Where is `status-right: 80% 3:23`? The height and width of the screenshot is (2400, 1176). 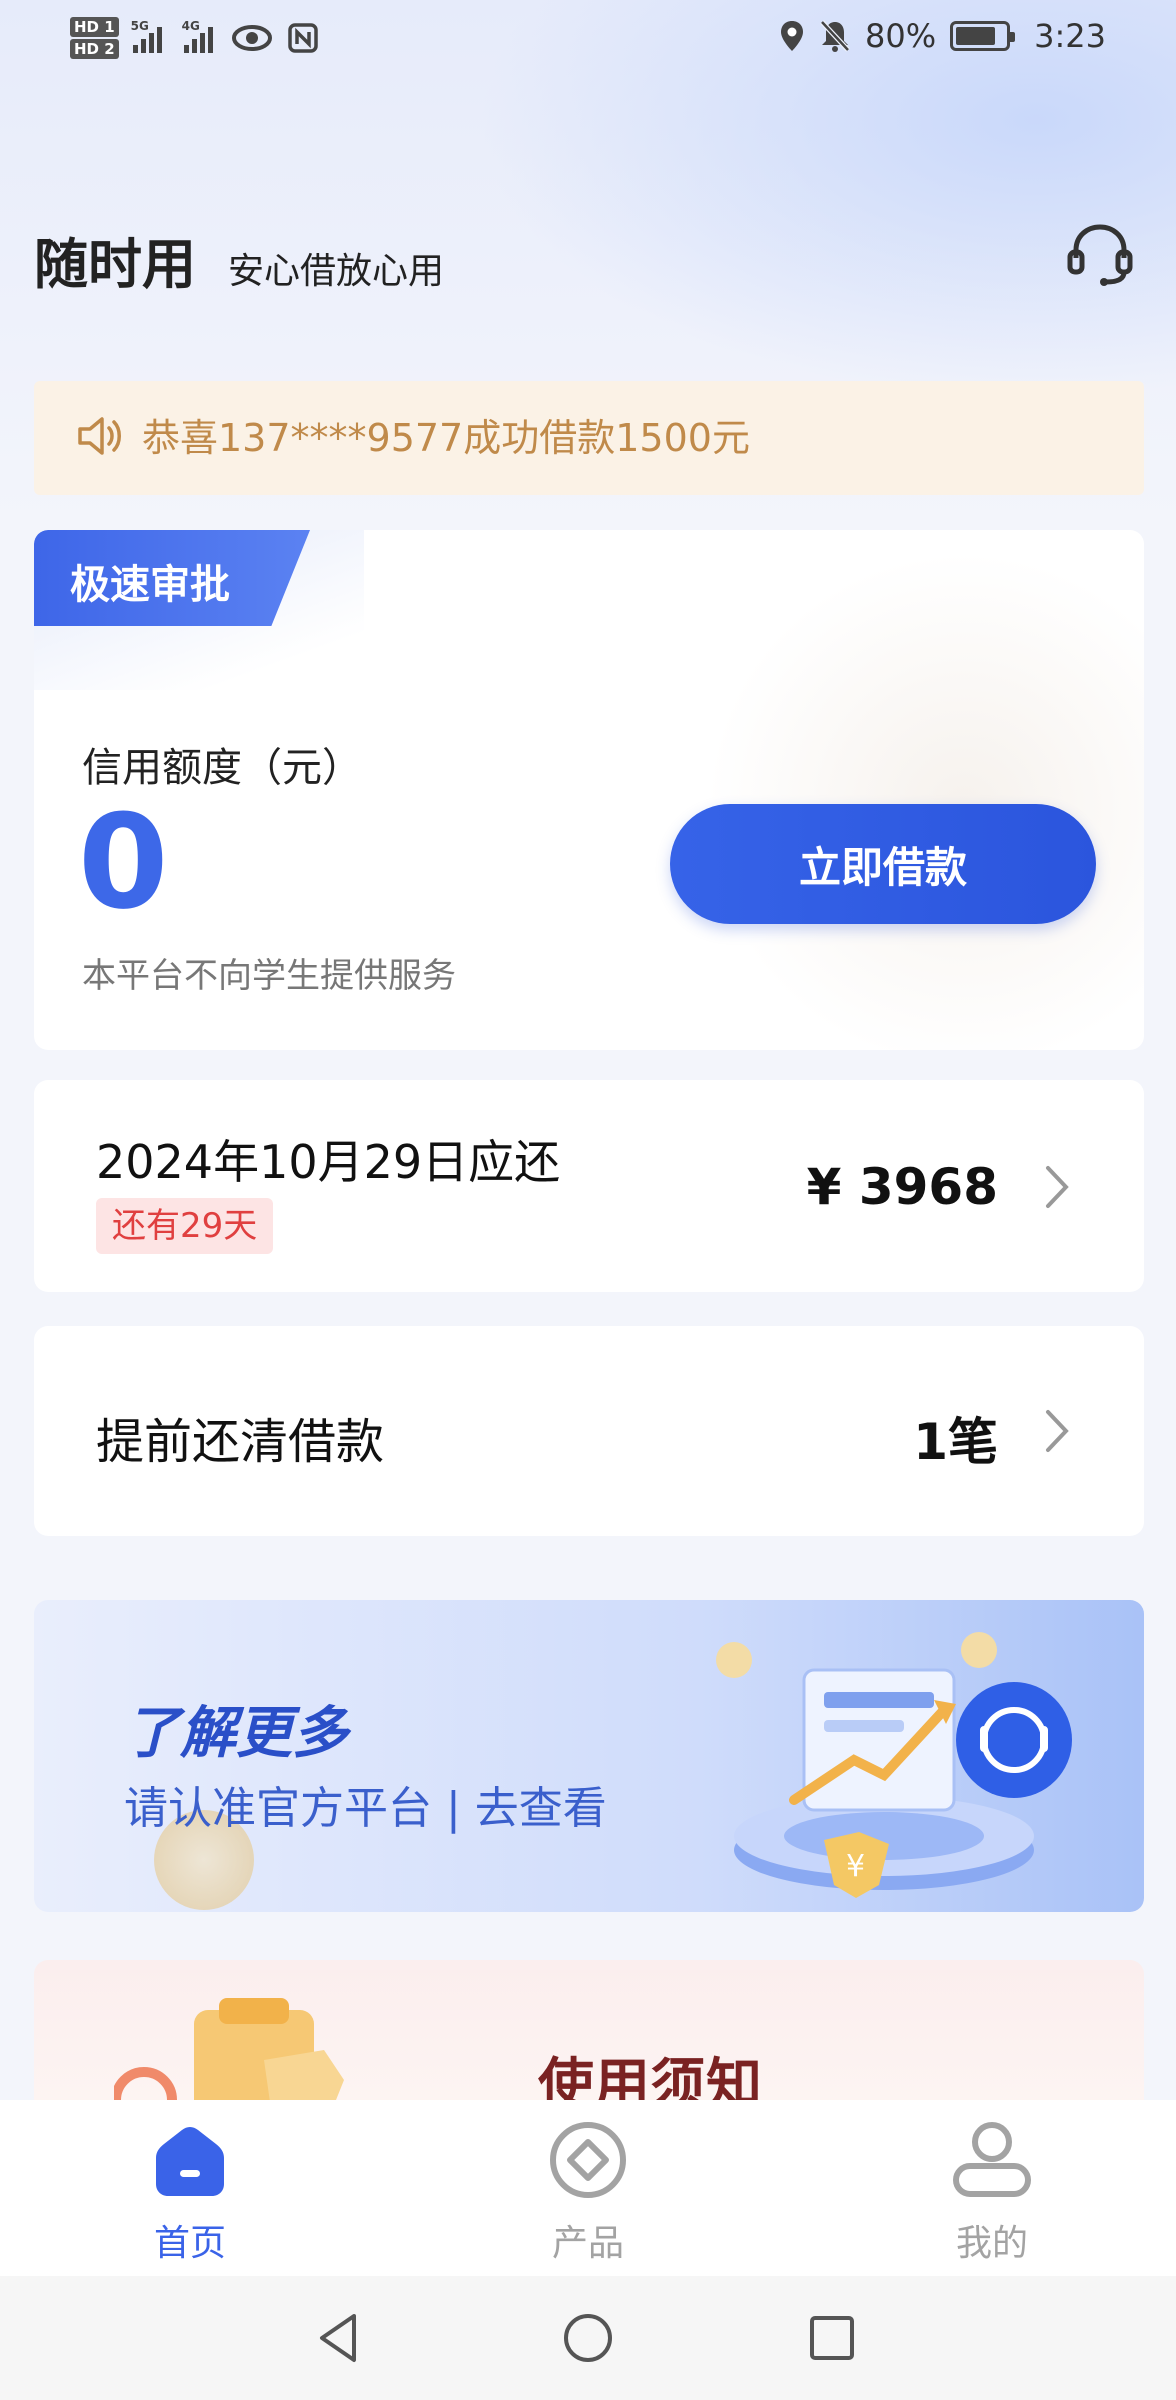
status-right: 80% 3:23 is located at coordinates (942, 36).